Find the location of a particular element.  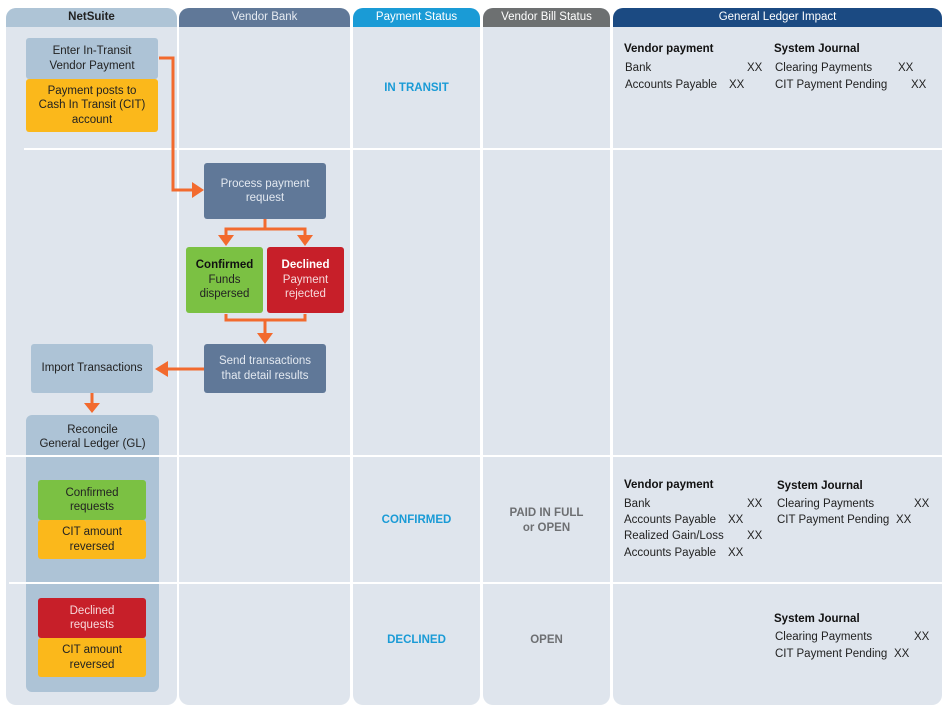

gl-in-transit-sj-row: Clearing Payments XX is located at coordinates (844, 68).